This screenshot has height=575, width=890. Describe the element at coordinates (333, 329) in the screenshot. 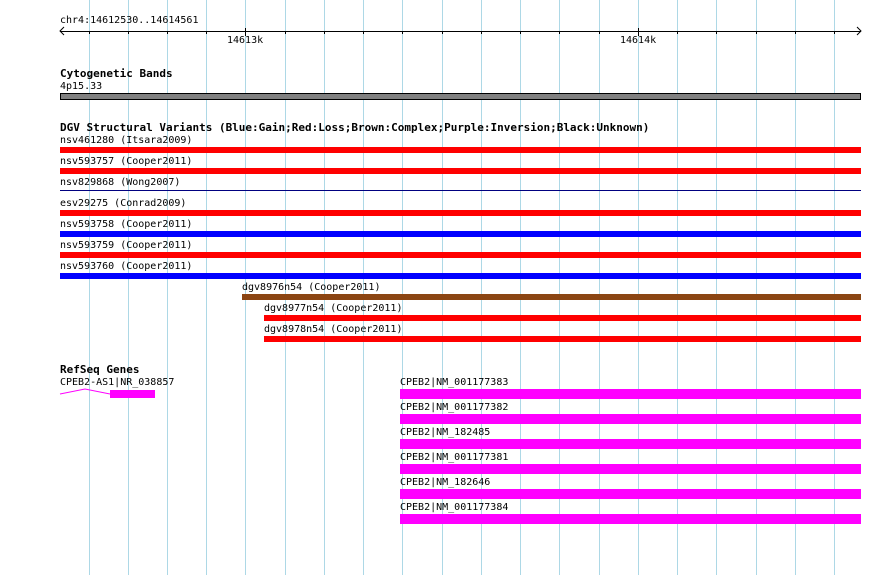

I see `dgv-variant-label: dgv8978n54 (Cooper2011)` at that location.